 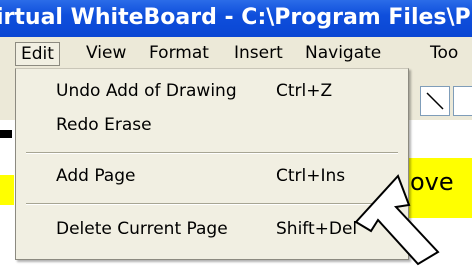 I want to click on menu-item-delete-page: Delete Current Page Shift+Del, so click(x=212, y=229).